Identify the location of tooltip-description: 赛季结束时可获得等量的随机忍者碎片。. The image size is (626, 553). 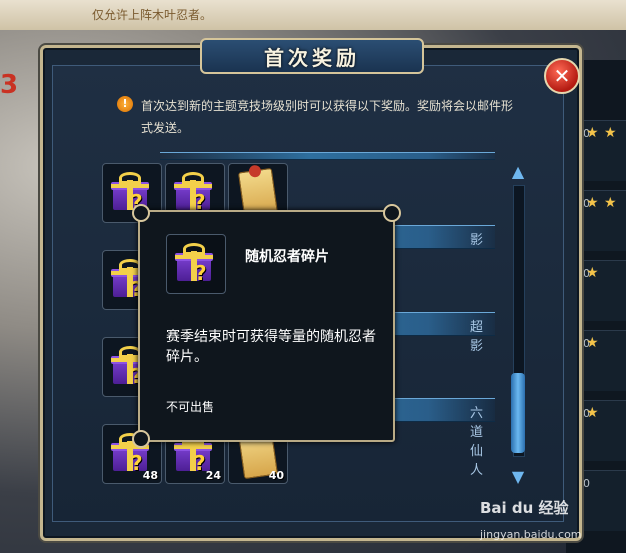
(271, 347).